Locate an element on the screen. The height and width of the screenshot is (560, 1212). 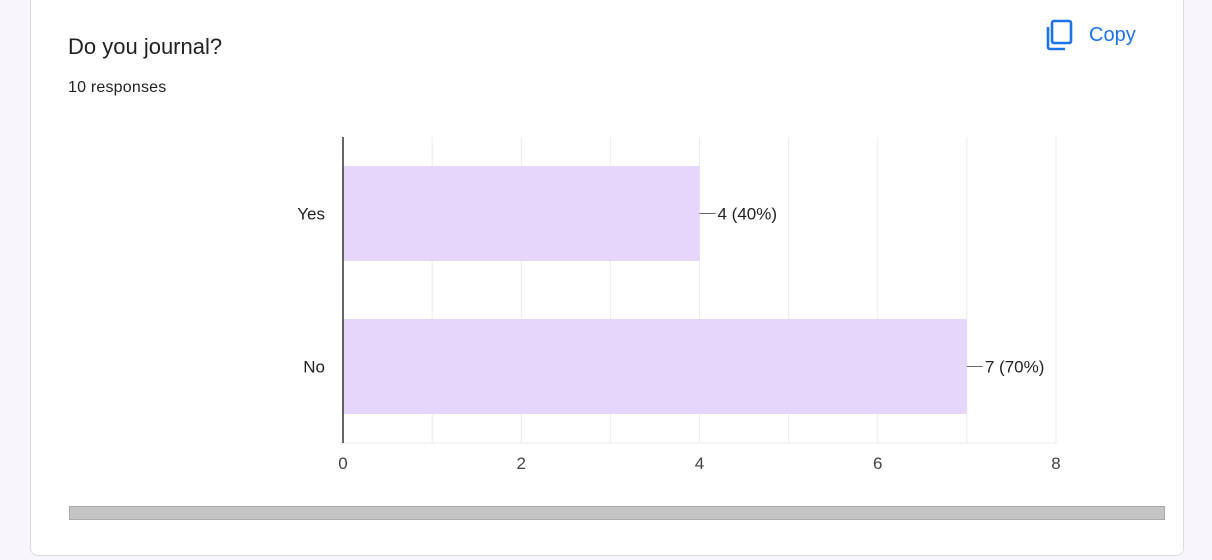
x-tick-label: 6 is located at coordinates (877, 463).